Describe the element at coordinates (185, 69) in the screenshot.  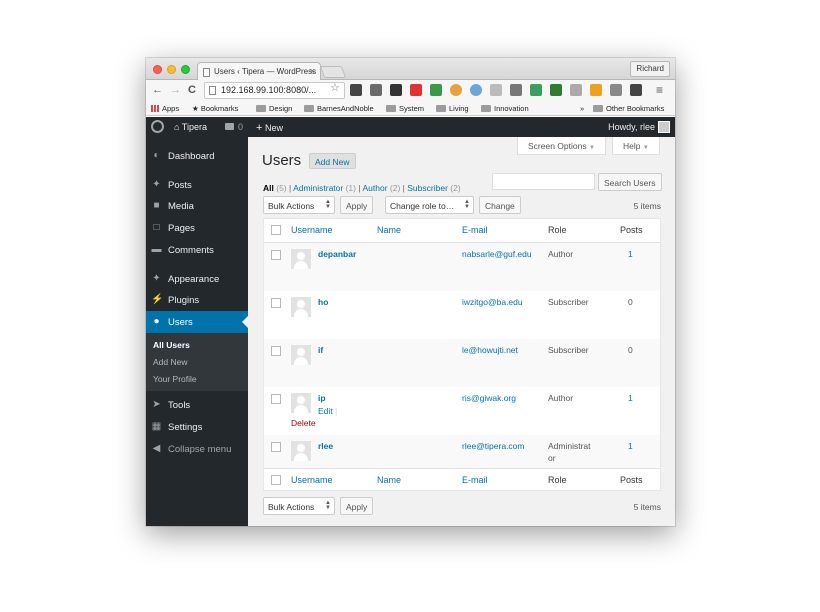
I see `maximize-window-button` at that location.